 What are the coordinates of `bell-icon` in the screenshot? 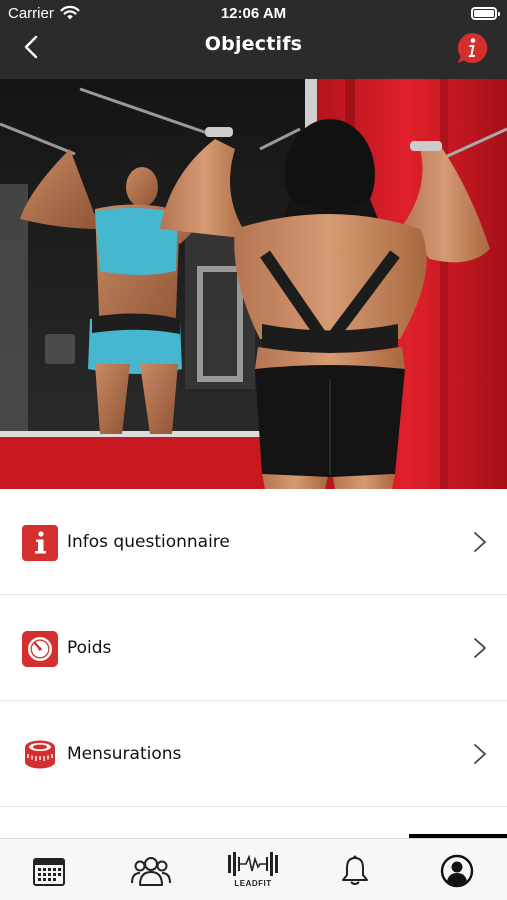 It's located at (355, 870).